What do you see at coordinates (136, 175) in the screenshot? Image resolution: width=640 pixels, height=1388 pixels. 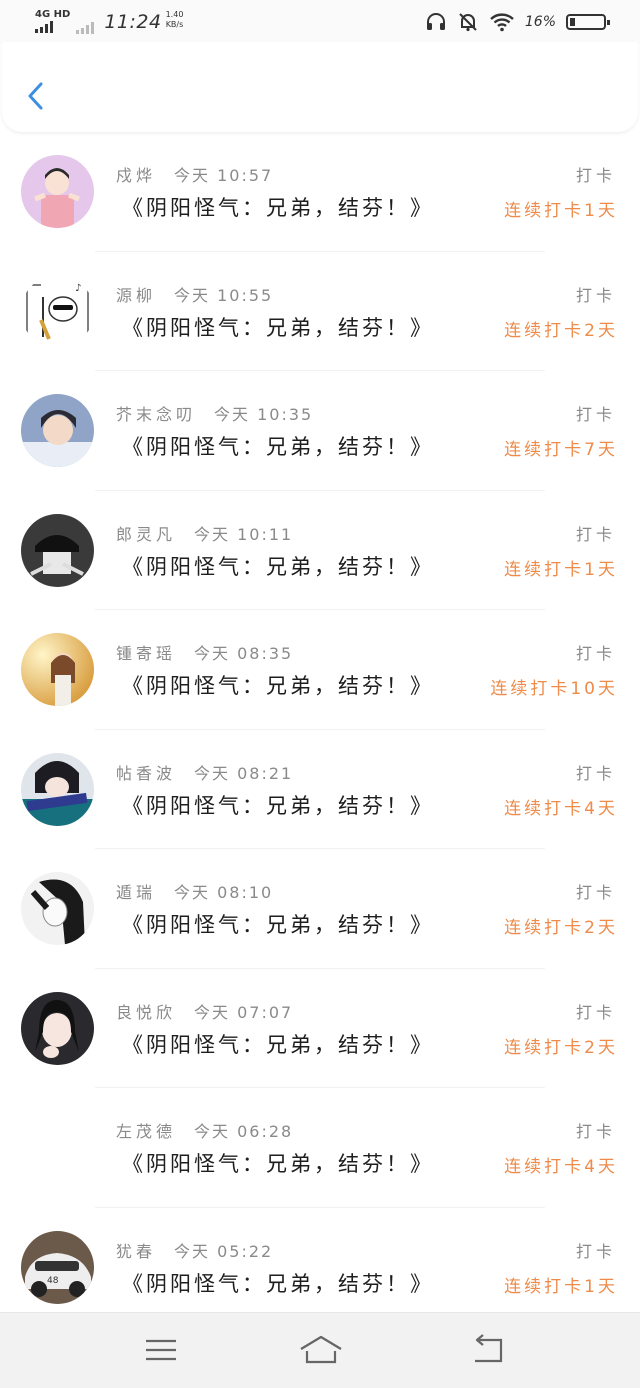 I see `user-name: 戍烨` at bounding box center [136, 175].